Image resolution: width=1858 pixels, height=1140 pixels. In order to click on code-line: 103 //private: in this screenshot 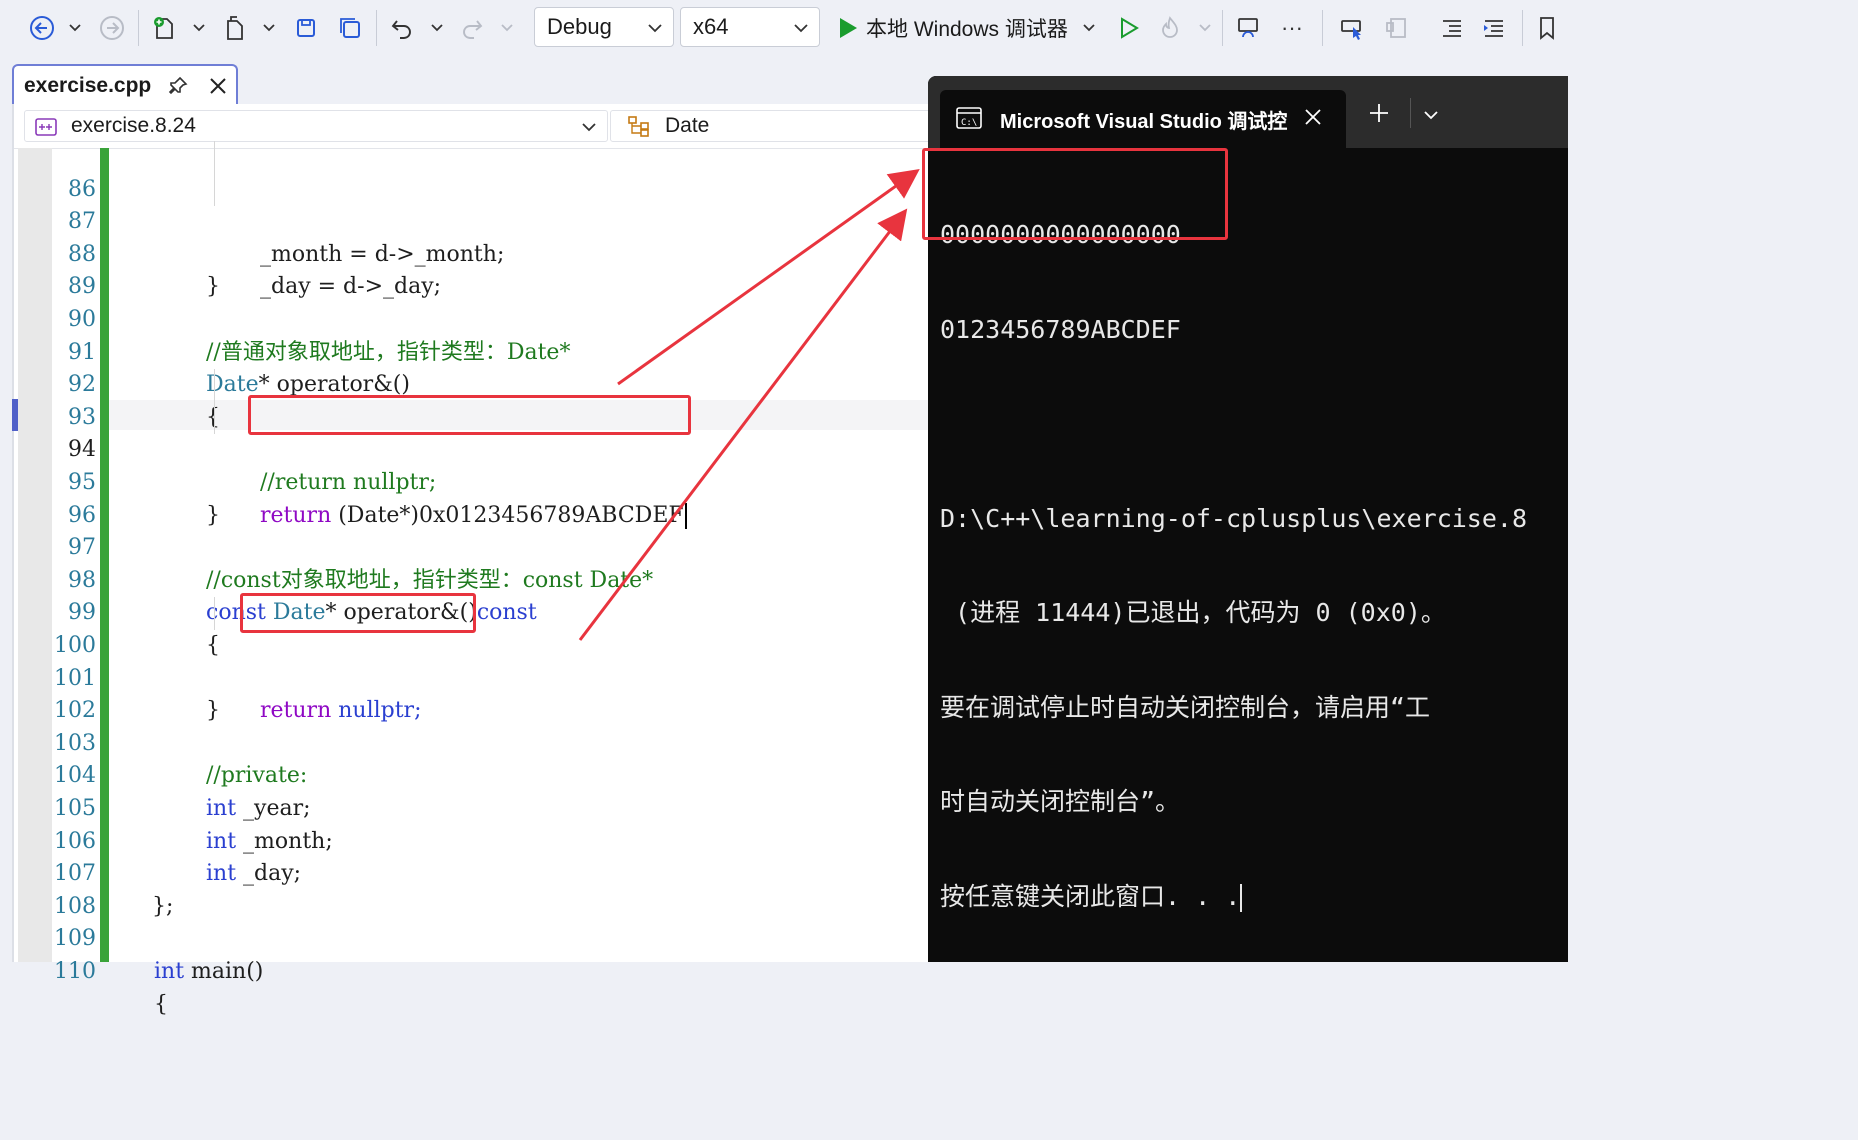, I will do `click(473, 742)`.